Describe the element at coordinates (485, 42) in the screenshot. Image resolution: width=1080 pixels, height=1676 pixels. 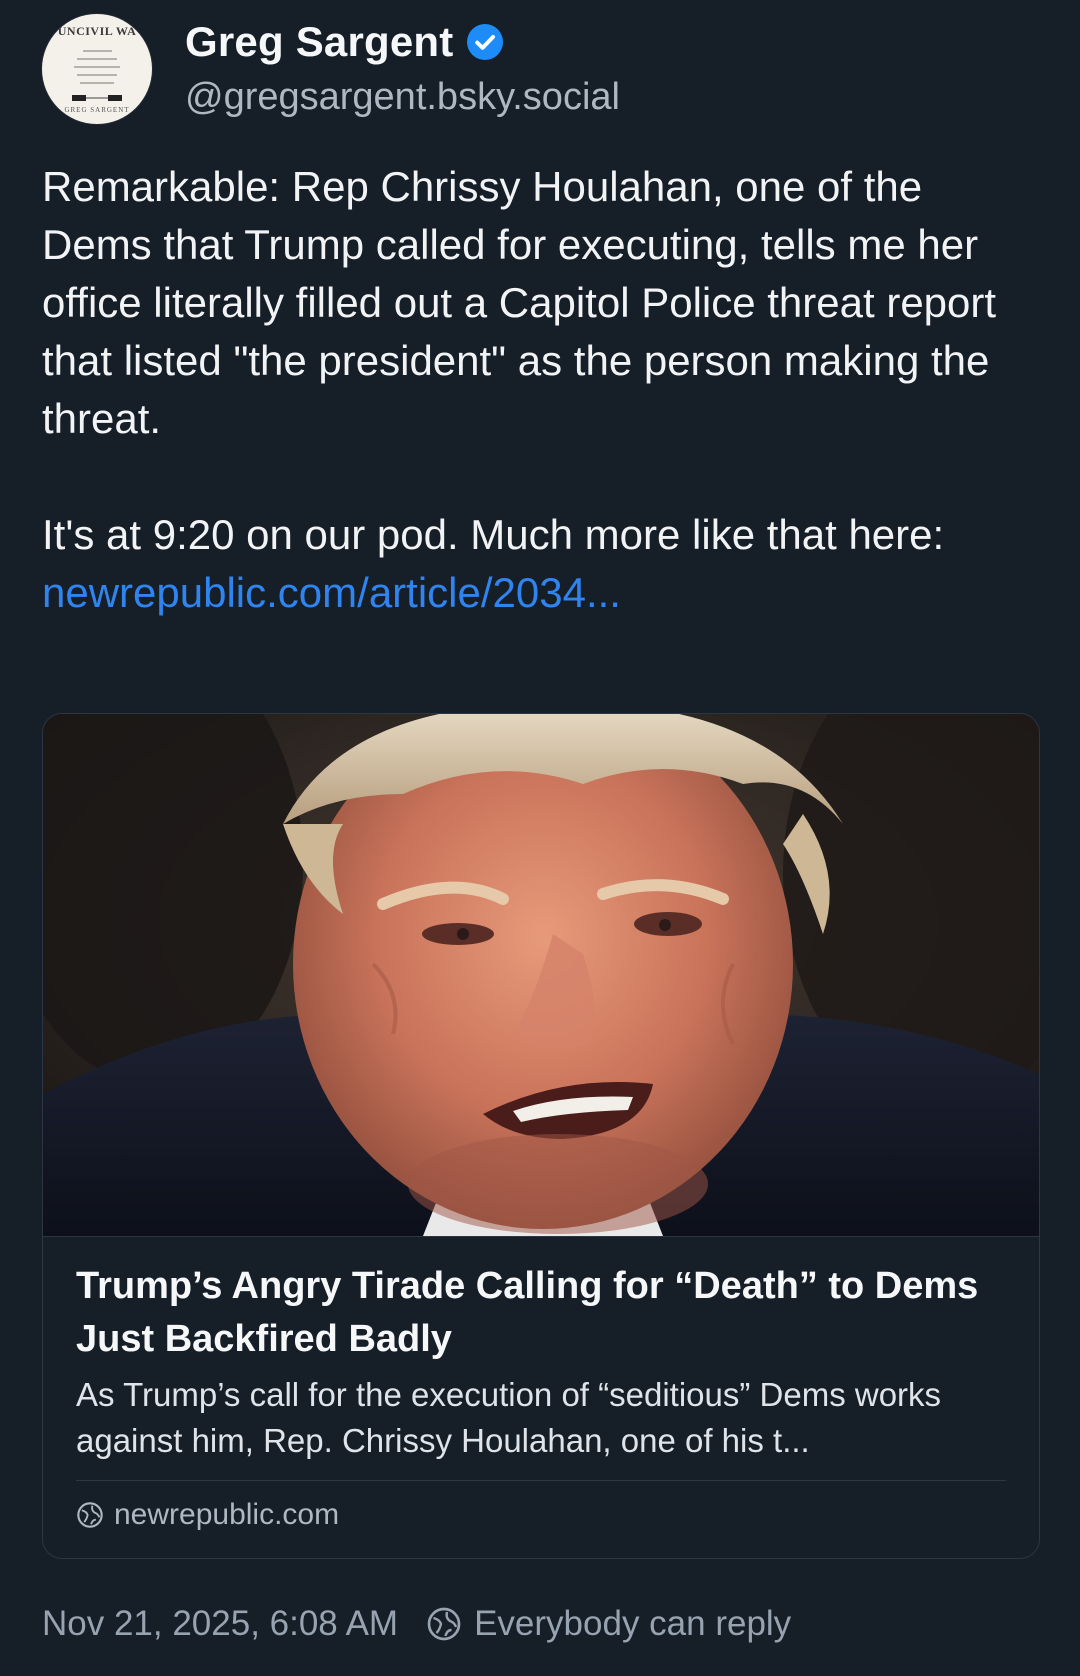
I see `verified-badge-icon` at that location.